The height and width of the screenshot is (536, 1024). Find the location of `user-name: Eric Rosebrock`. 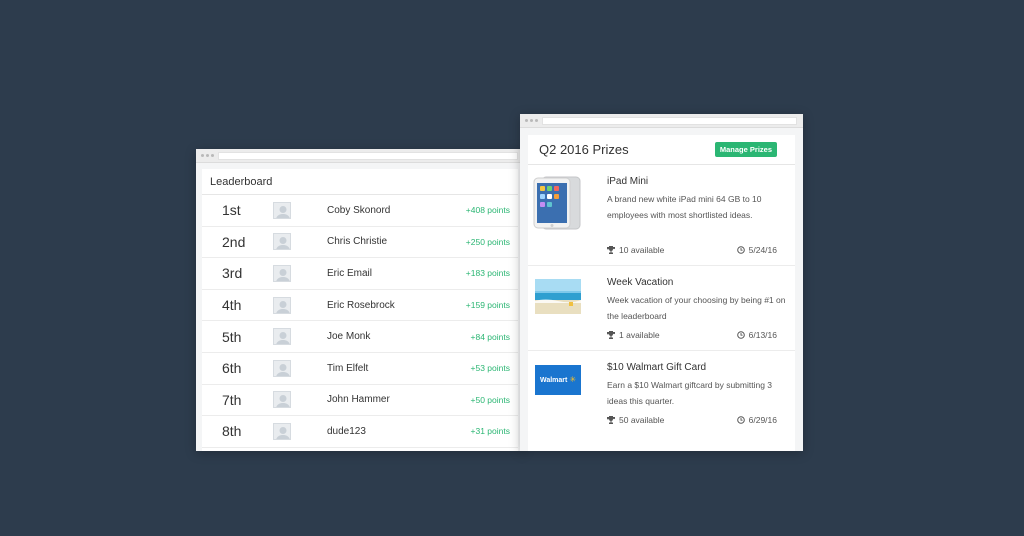

user-name: Eric Rosebrock is located at coordinates (361, 305).